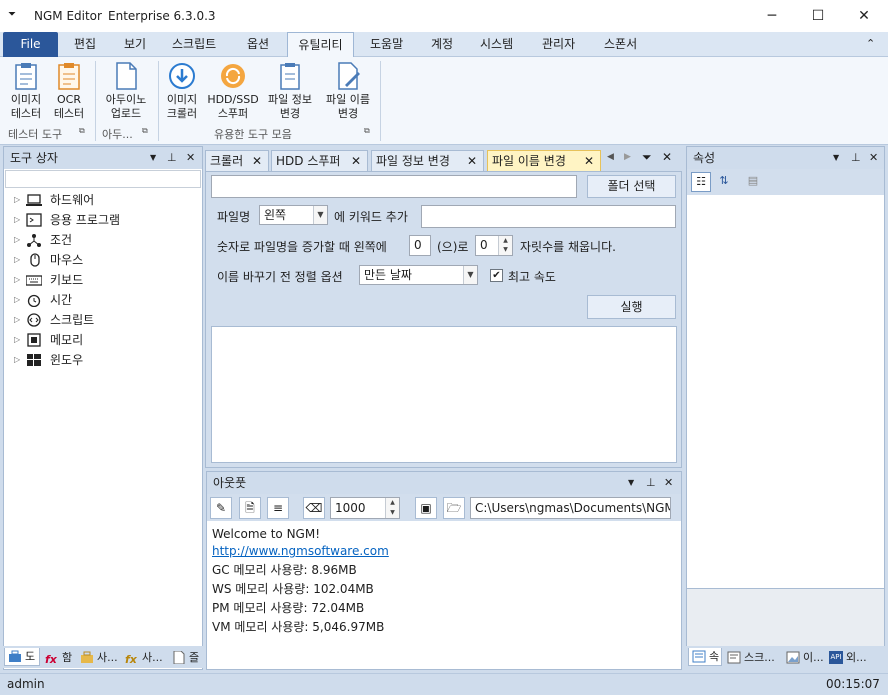 The image size is (888, 695). What do you see at coordinates (102, 300) in the screenshot?
I see `tree-item-time: ▷ 시간` at bounding box center [102, 300].